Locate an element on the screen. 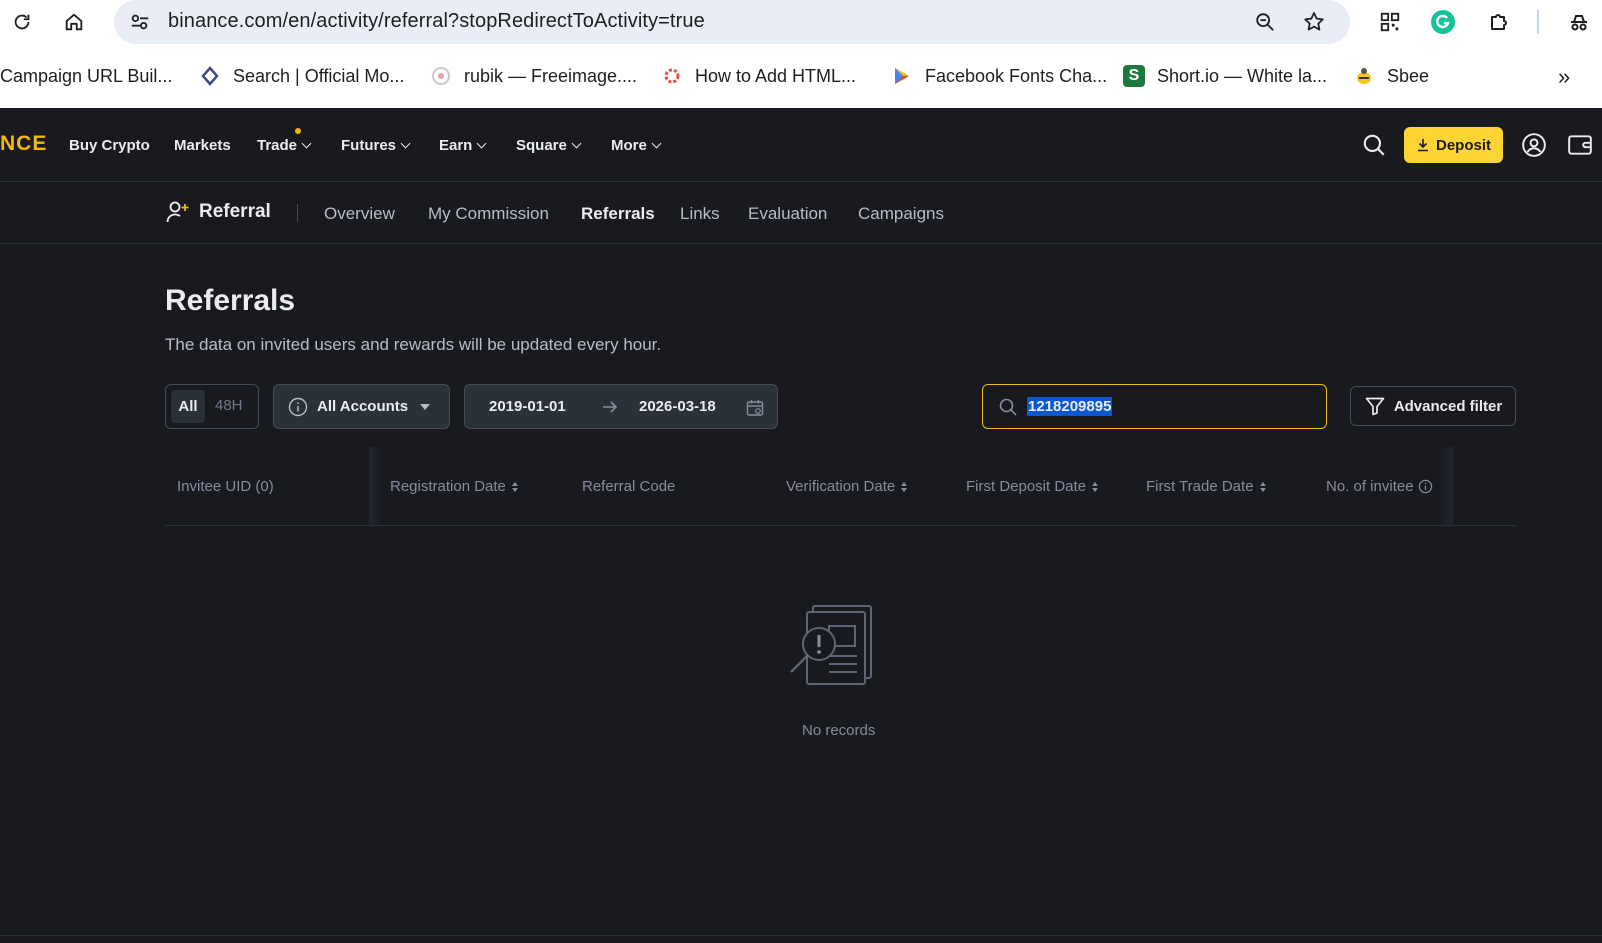  bookmark-sbee: Sbee is located at coordinates (1391, 76).